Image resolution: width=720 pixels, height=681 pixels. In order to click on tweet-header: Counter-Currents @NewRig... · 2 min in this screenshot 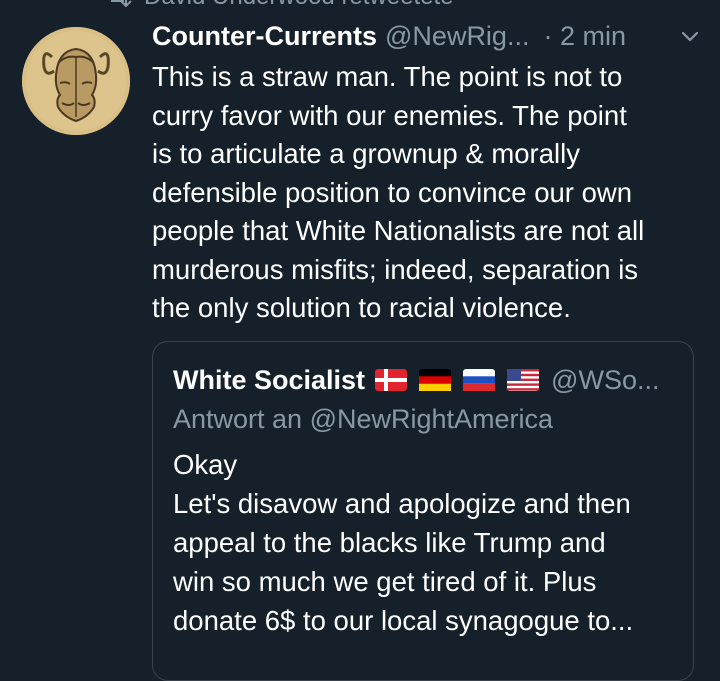, I will do `click(427, 36)`.